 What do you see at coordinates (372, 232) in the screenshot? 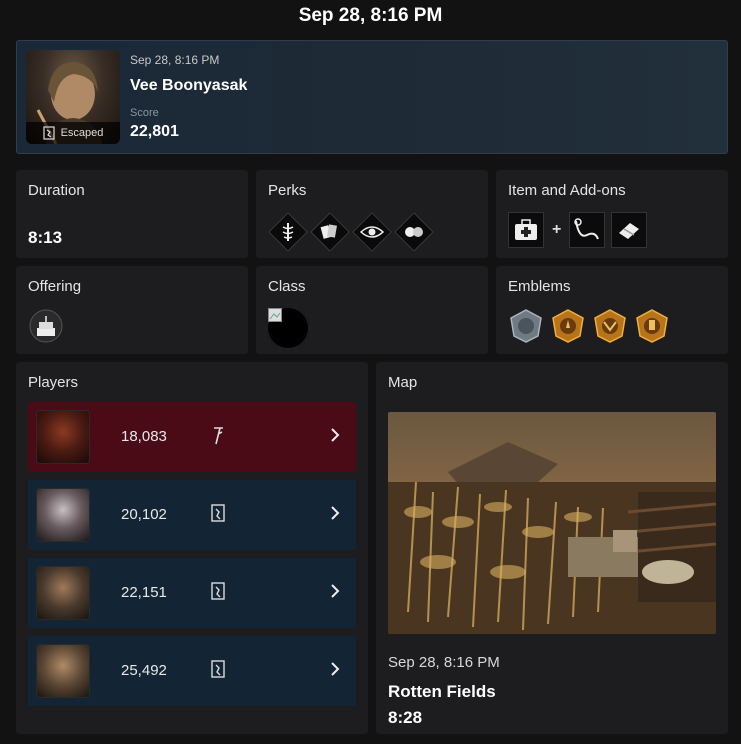
I see `eye-perk-icon` at bounding box center [372, 232].